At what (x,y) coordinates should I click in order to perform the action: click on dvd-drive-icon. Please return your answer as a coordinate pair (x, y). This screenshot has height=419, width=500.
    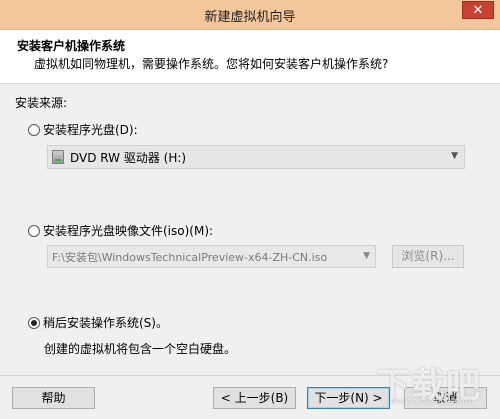
    Looking at the image, I should click on (58, 157).